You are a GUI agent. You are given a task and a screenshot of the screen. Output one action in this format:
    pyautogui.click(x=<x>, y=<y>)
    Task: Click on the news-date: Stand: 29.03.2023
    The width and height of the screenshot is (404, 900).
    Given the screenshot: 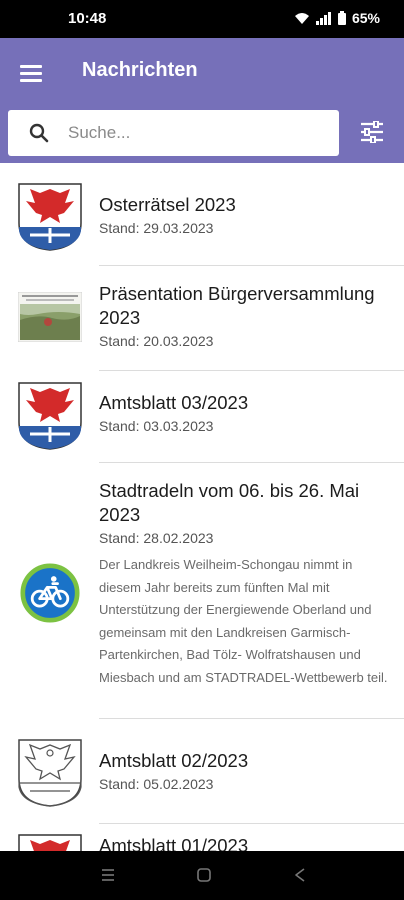 What is the action you would take?
    pyautogui.click(x=156, y=228)
    